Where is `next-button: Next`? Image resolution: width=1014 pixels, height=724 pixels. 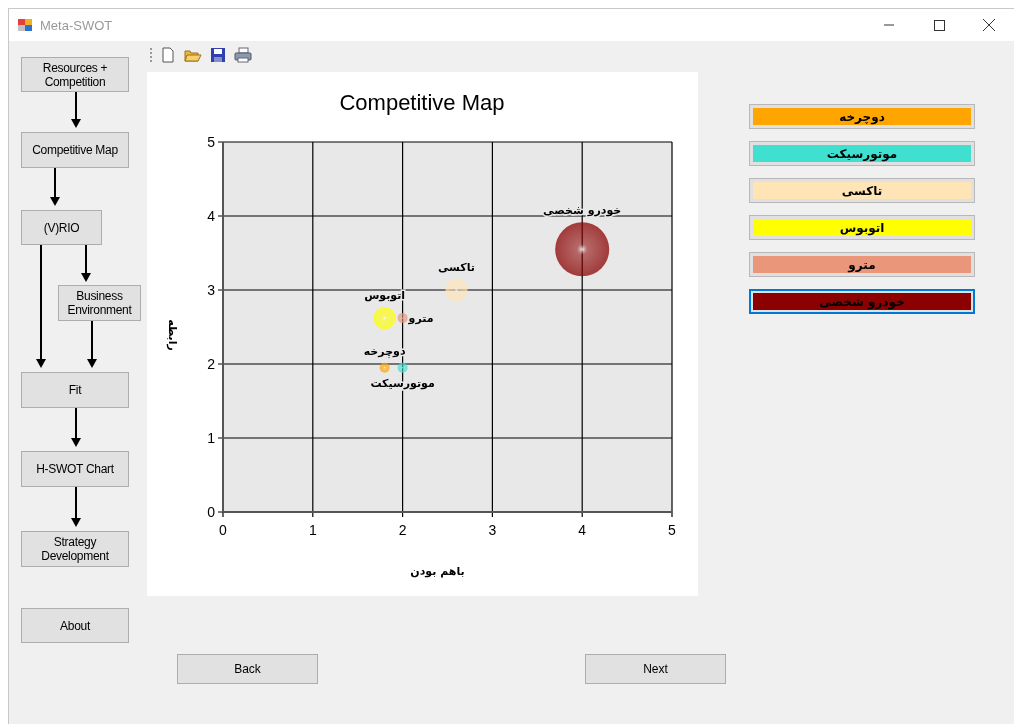 next-button: Next is located at coordinates (655, 669).